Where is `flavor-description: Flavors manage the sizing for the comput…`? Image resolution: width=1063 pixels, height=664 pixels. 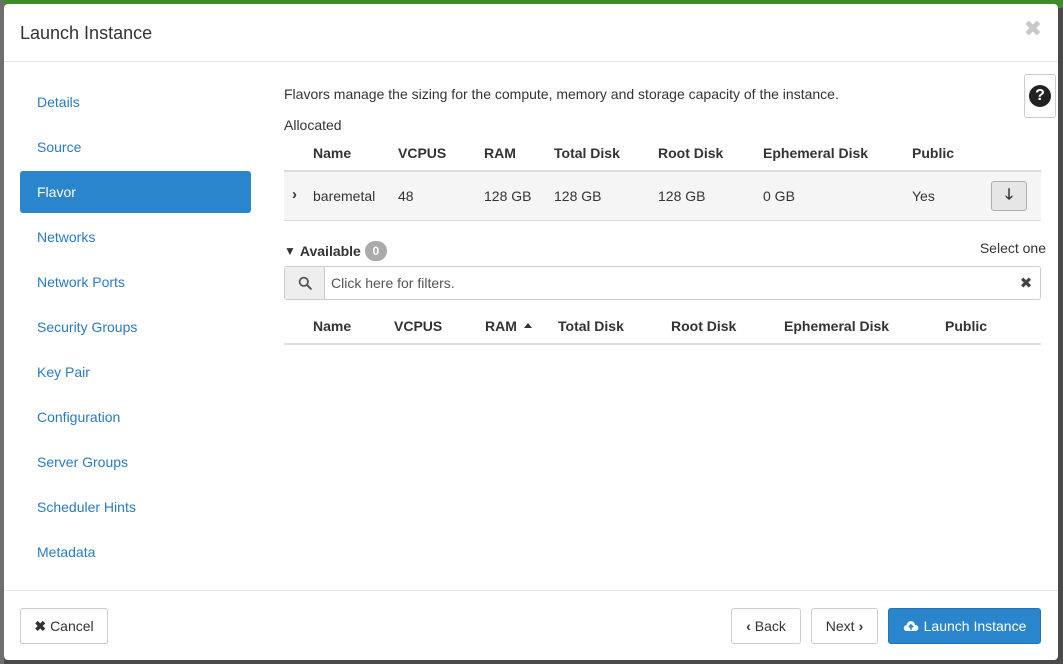
flavor-description: Flavors manage the sizing for the comput… is located at coordinates (561, 94).